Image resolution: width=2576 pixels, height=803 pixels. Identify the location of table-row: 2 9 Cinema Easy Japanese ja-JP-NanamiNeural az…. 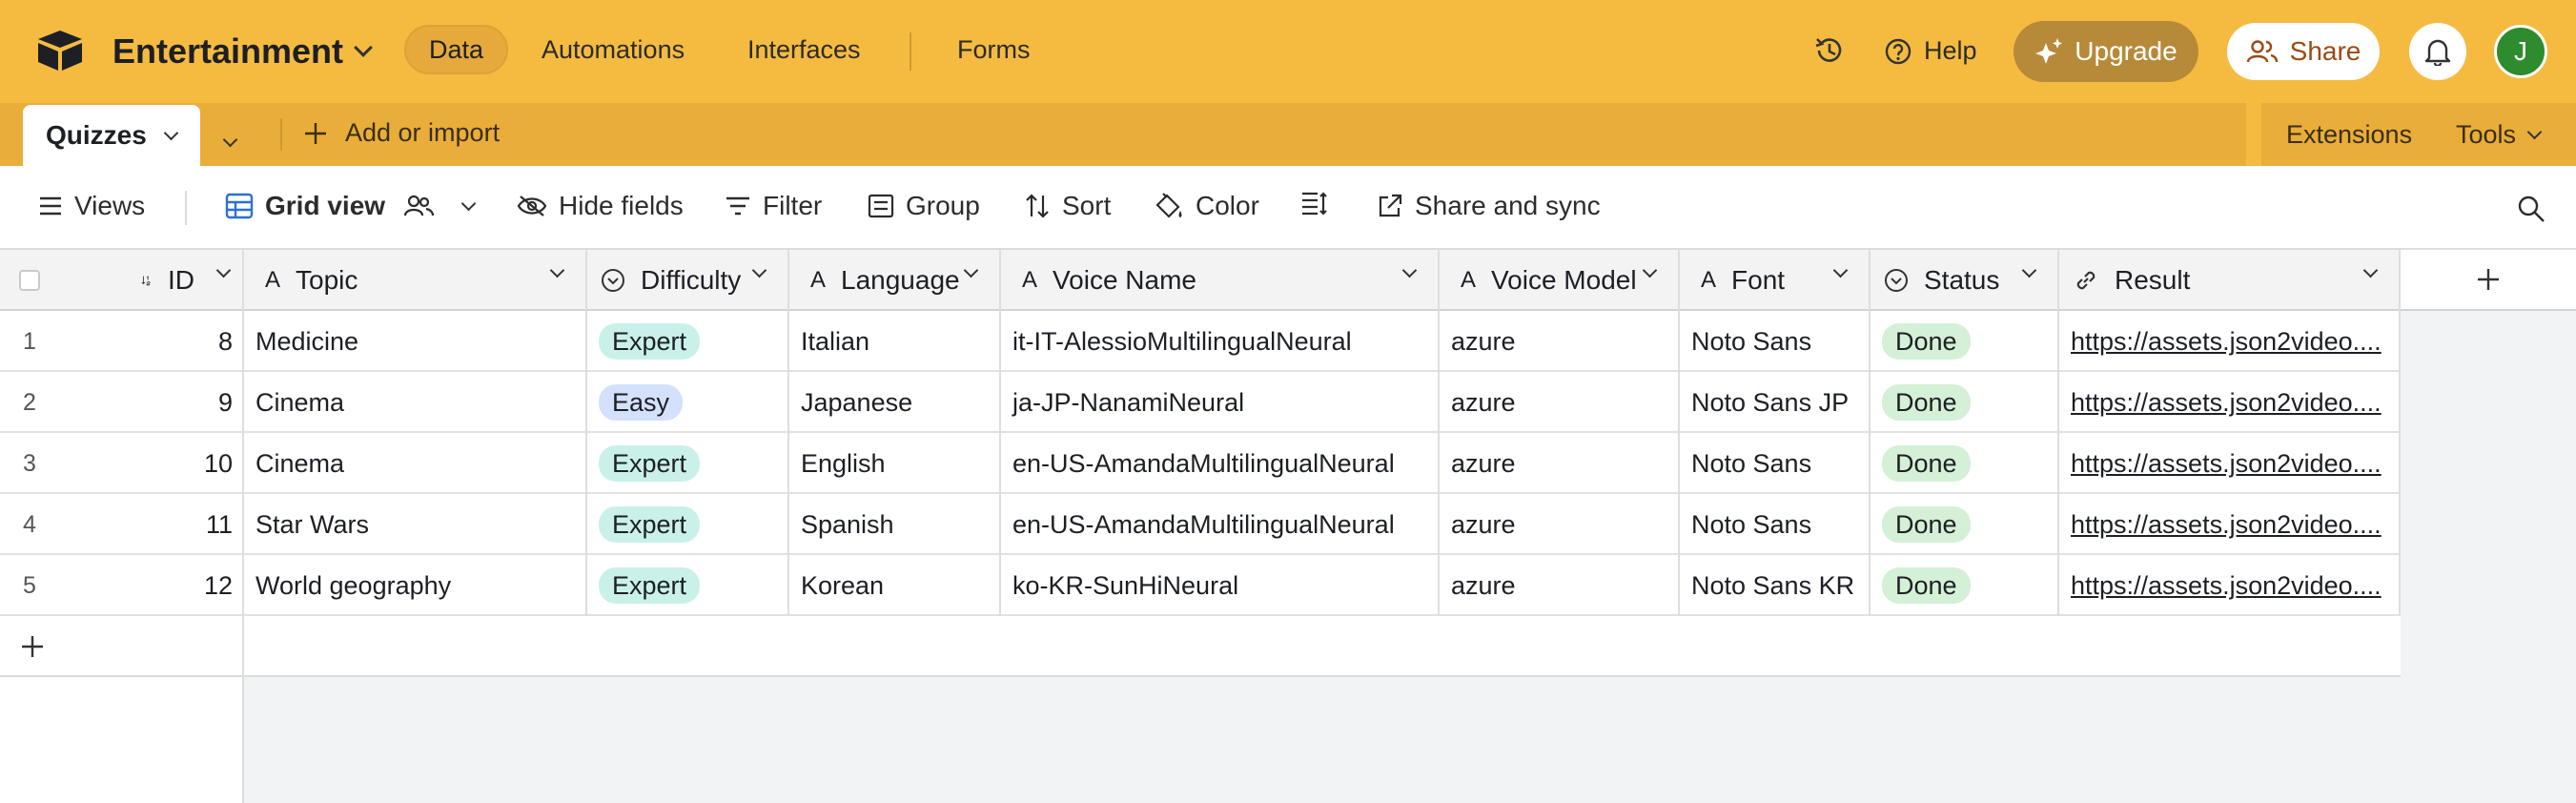
(1200, 402).